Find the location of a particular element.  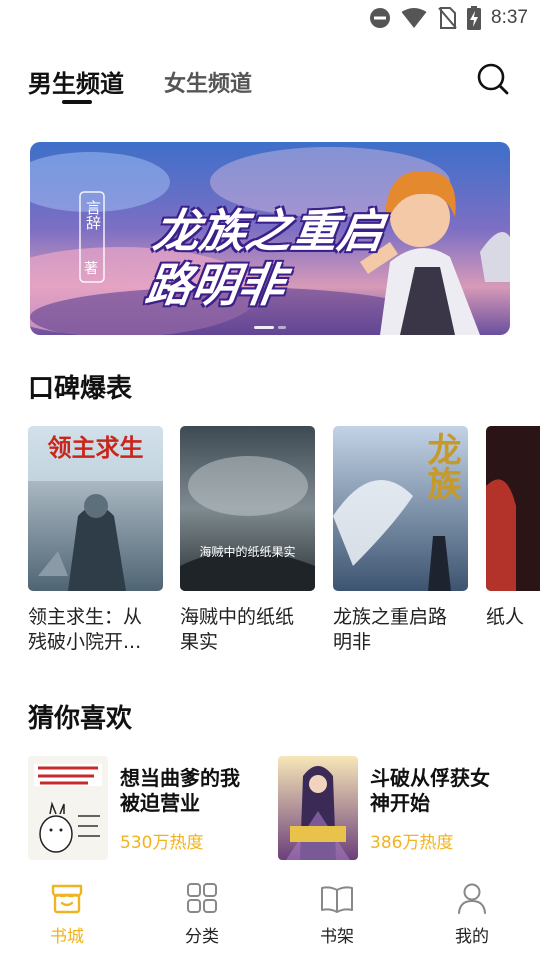

status-time: 8:37 is located at coordinates (509, 17).